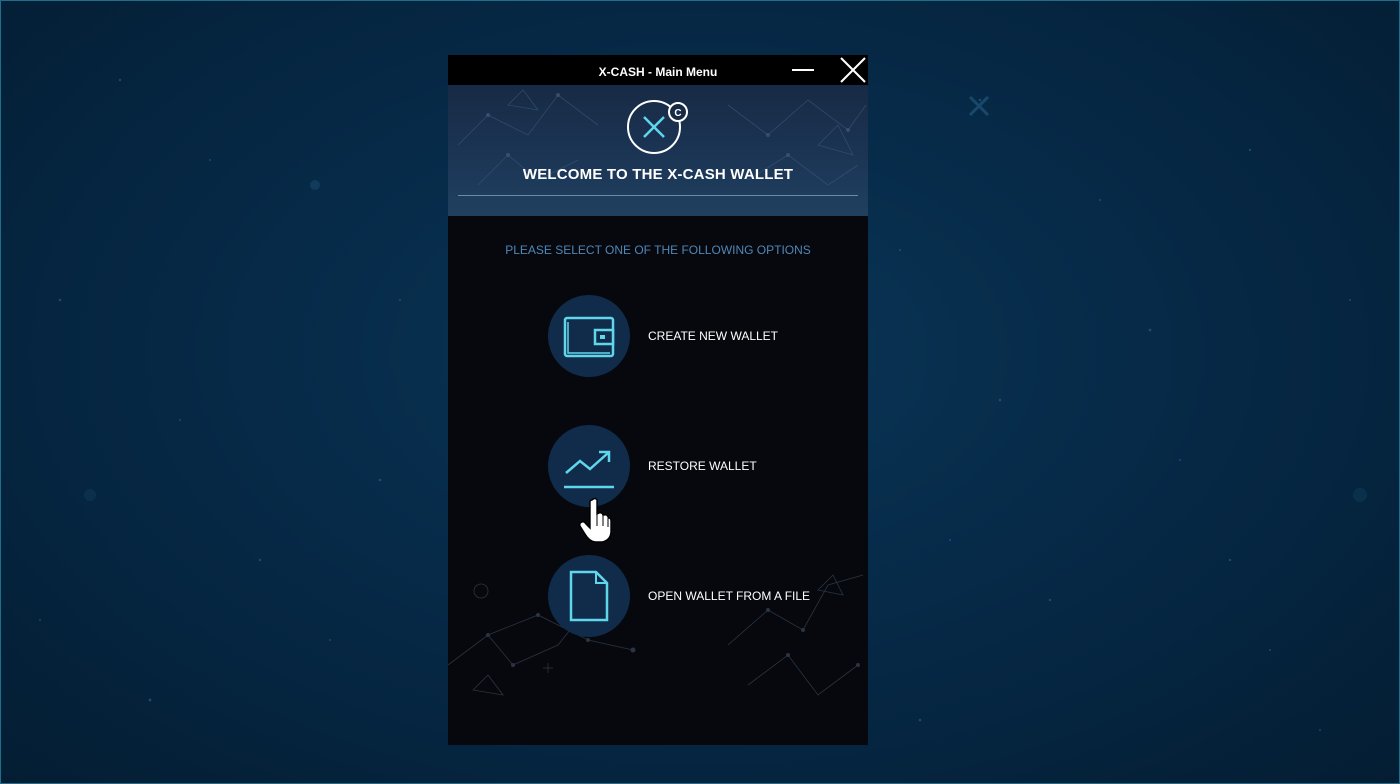 The image size is (1400, 784). Describe the element at coordinates (729, 596) in the screenshot. I see `open-wallet-from-file-label: OPEN WALLET FROM A FILE` at that location.